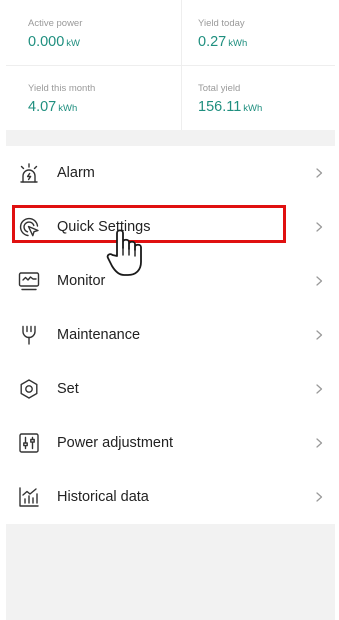  I want to click on stat-value: 0.27 kWh, so click(223, 42).